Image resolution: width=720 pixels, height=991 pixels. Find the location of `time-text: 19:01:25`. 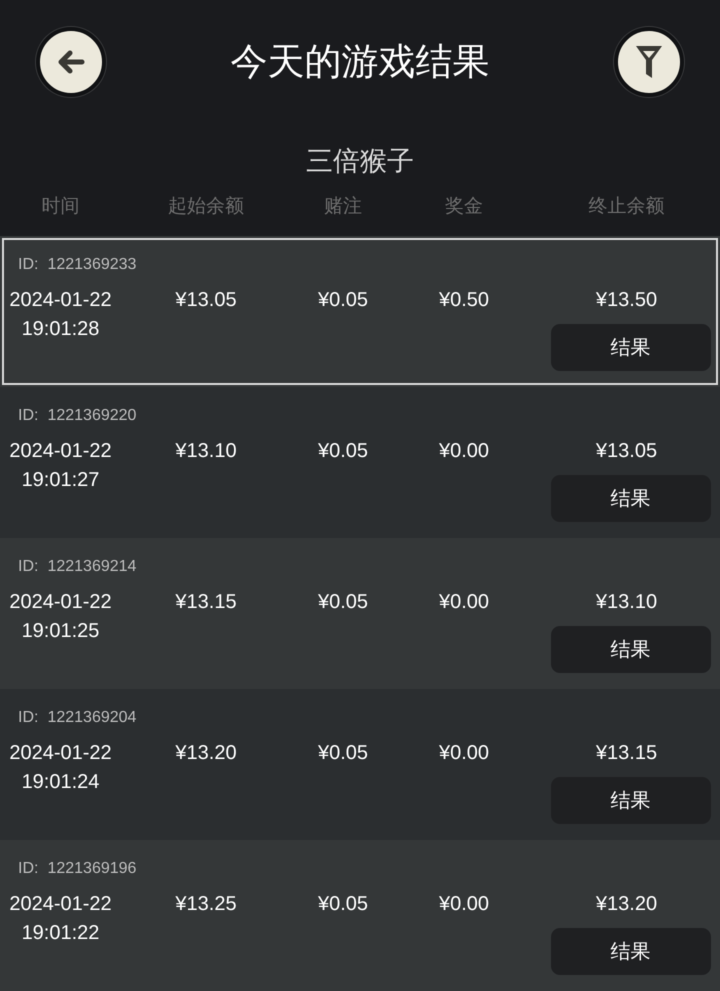

time-text: 19:01:25 is located at coordinates (61, 631).